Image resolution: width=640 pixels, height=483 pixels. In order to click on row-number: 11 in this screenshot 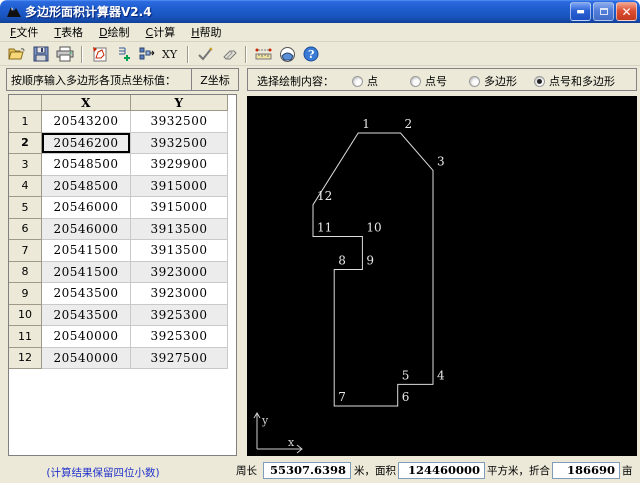, I will do `click(25, 337)`.